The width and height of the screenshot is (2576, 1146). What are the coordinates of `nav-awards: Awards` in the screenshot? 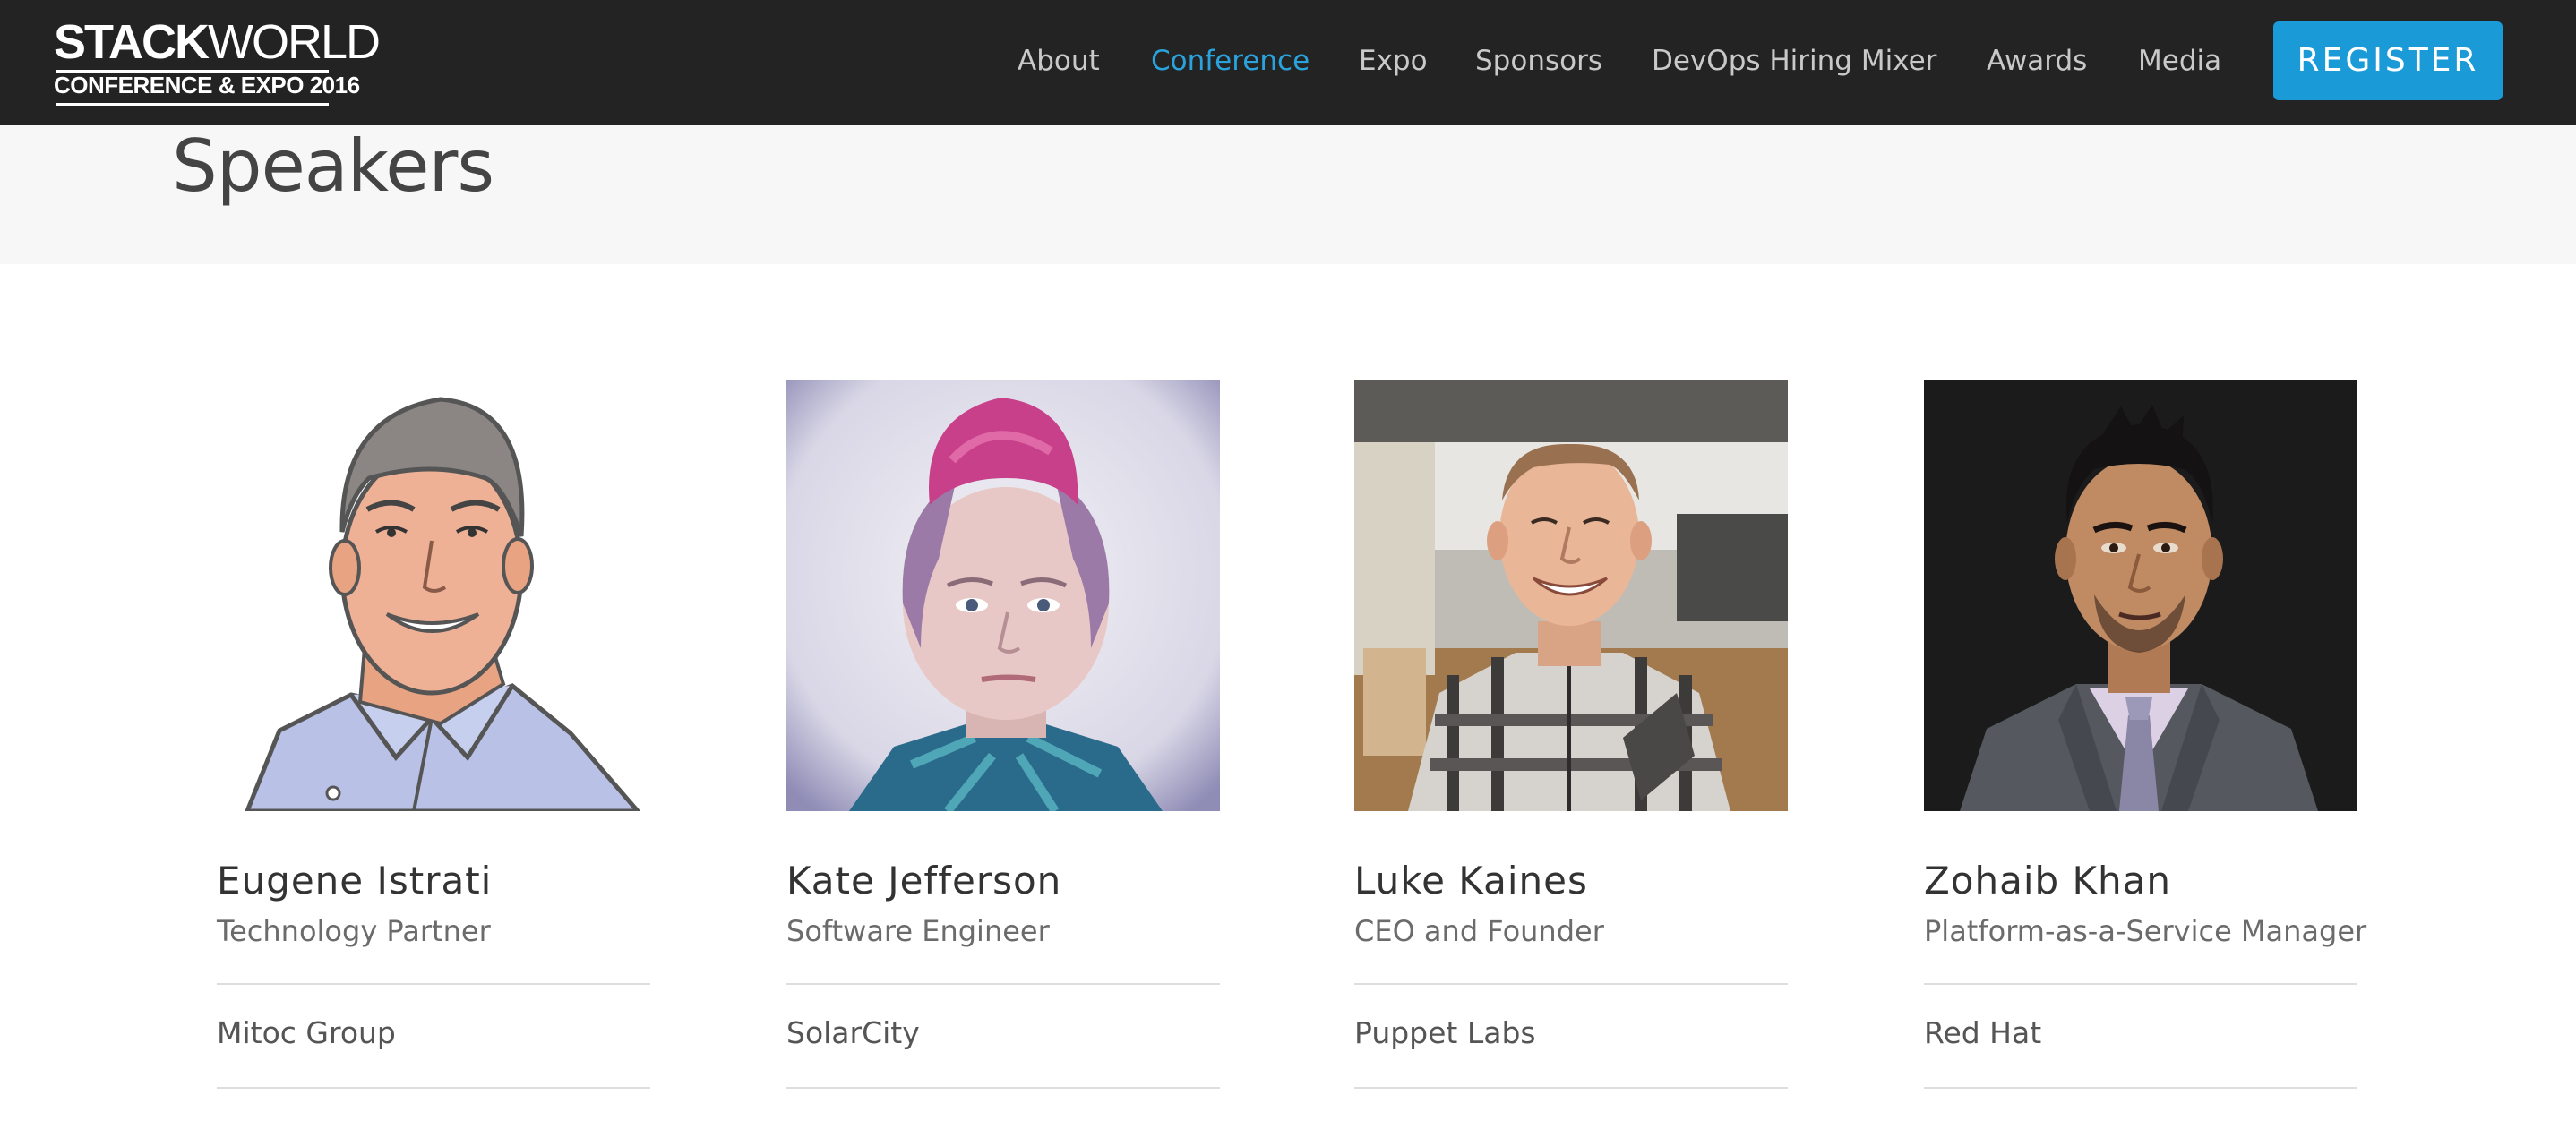 It's located at (2037, 61).